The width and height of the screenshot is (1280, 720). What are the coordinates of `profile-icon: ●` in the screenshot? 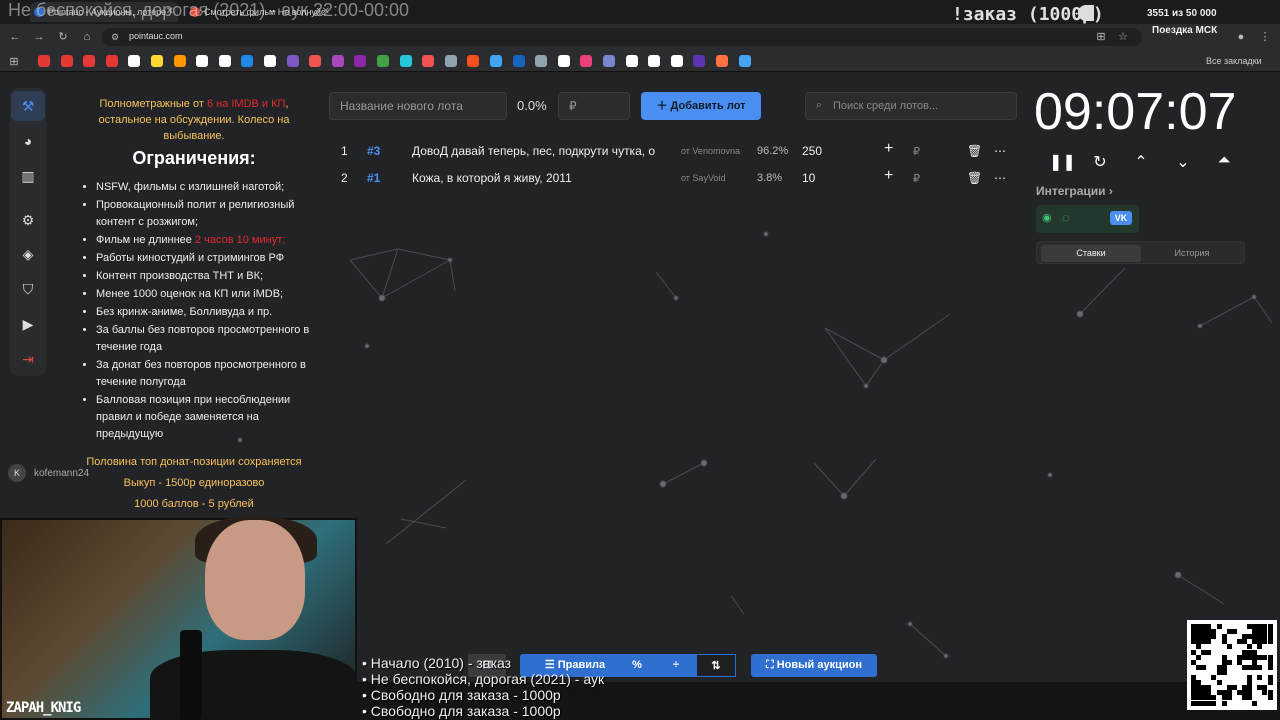 It's located at (1241, 37).